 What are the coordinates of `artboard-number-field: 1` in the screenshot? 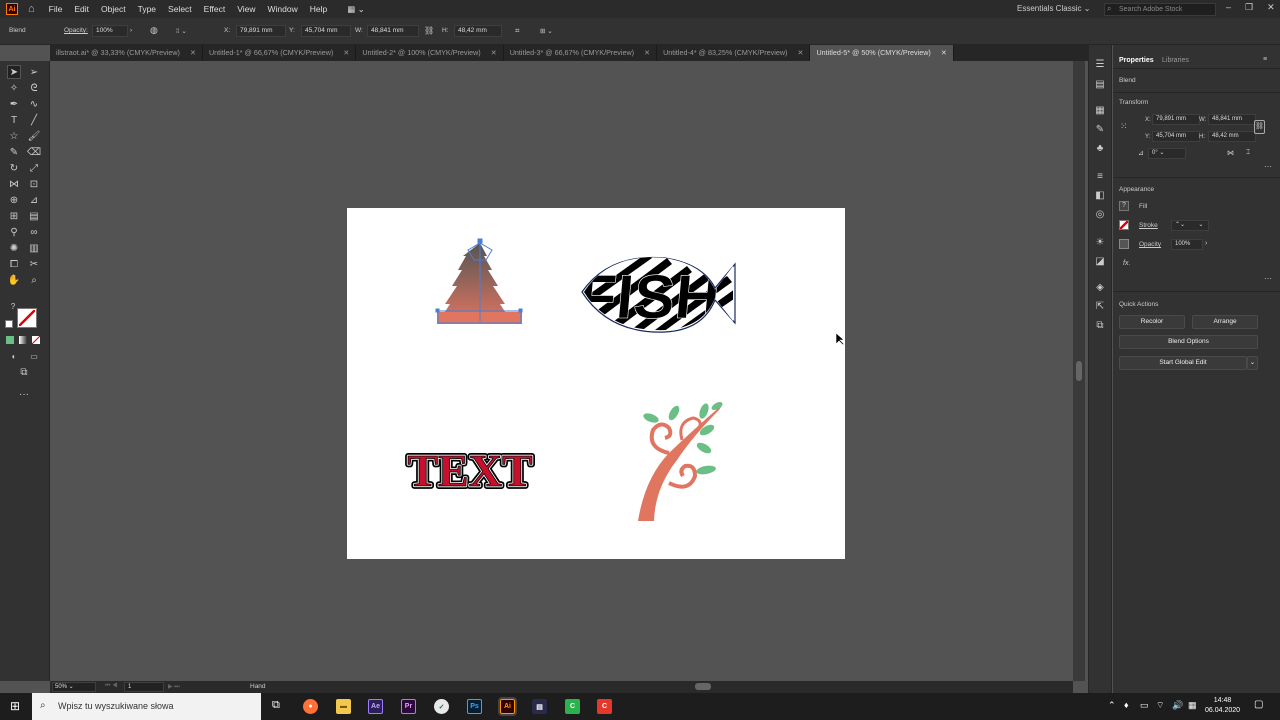 It's located at (144, 687).